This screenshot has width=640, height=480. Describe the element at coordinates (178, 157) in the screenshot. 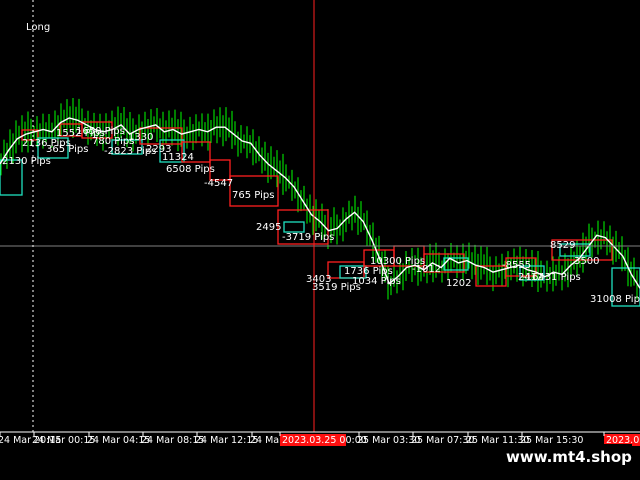

I see `pip-label: 11324` at that location.